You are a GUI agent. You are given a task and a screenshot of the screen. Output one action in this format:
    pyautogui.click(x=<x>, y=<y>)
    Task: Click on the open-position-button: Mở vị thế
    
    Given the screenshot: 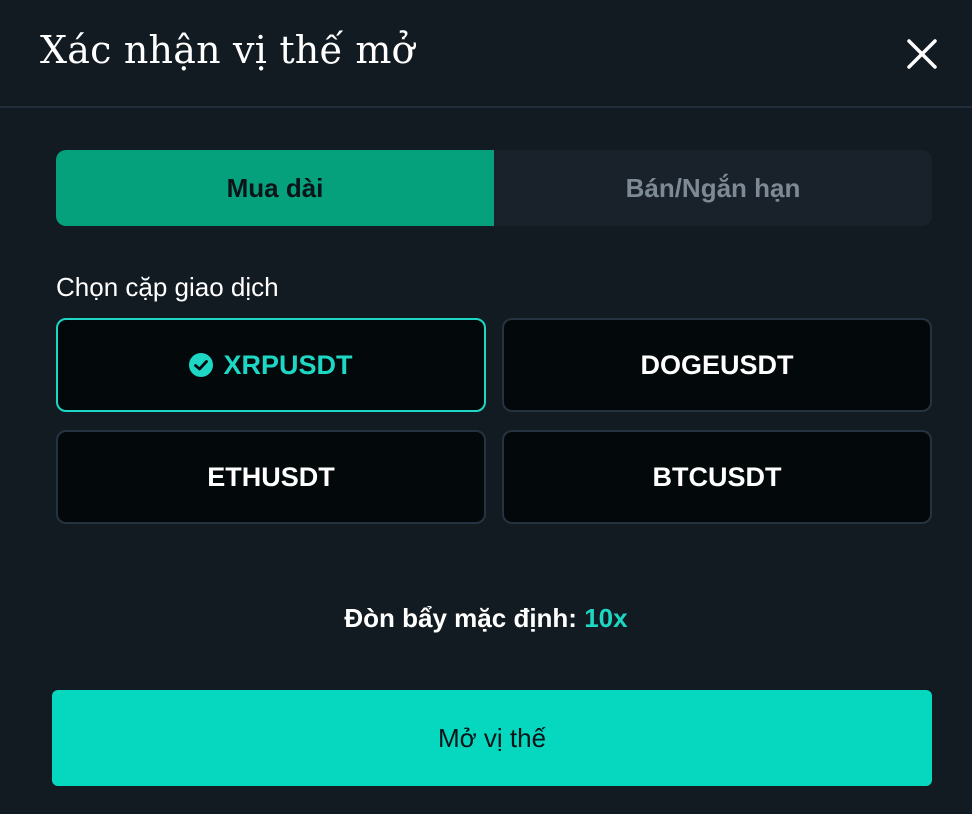 What is the action you would take?
    pyautogui.click(x=492, y=738)
    